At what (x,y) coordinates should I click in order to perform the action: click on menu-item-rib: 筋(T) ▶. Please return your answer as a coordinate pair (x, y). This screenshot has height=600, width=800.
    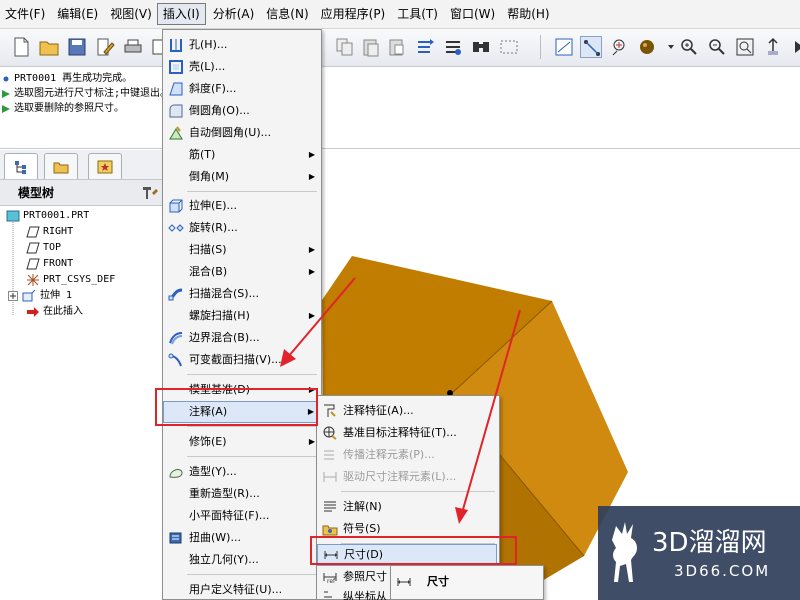
    Looking at the image, I should click on (242, 155).